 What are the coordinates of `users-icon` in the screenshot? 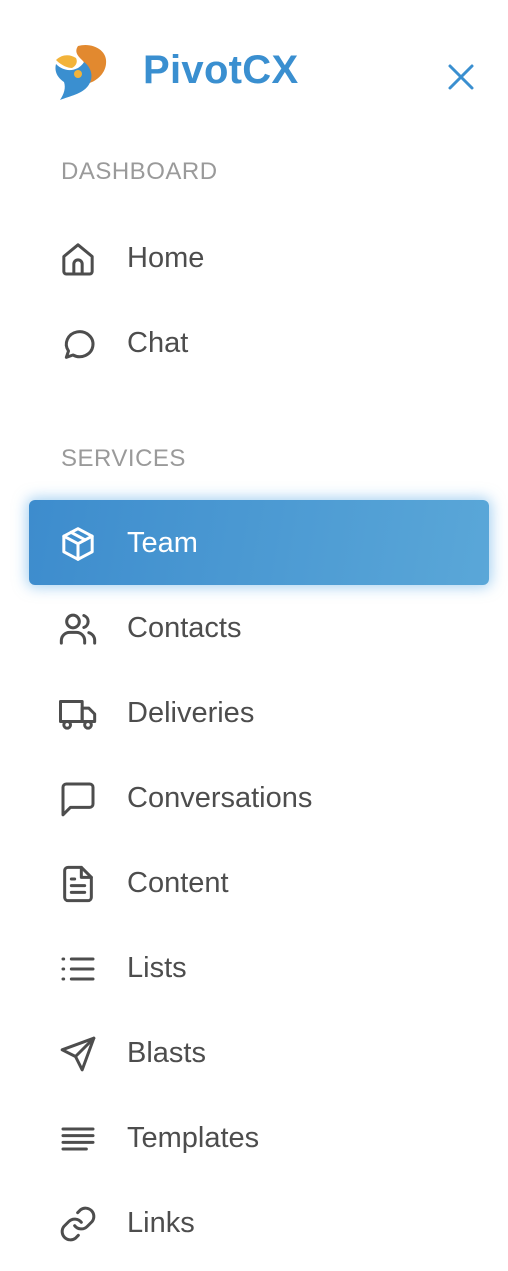 It's located at (78, 629).